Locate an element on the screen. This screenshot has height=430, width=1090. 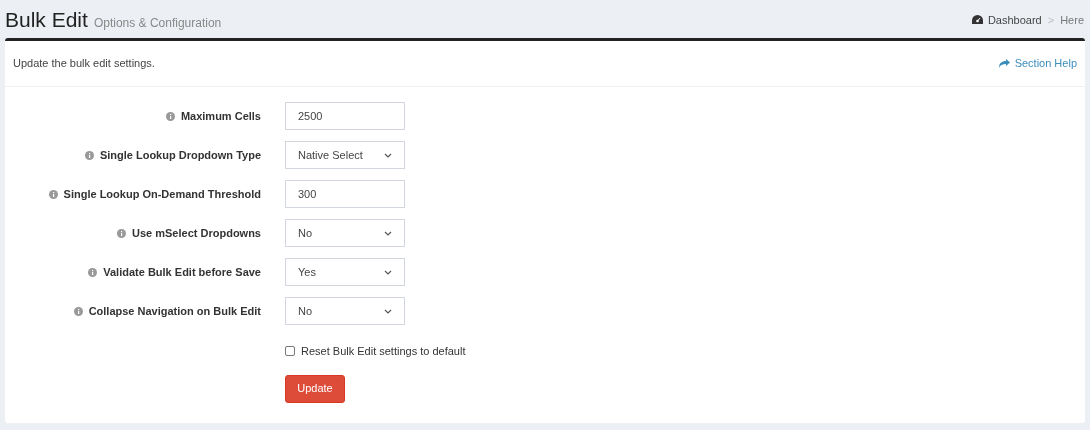
field-label: Maximum Cells is located at coordinates (220, 116).